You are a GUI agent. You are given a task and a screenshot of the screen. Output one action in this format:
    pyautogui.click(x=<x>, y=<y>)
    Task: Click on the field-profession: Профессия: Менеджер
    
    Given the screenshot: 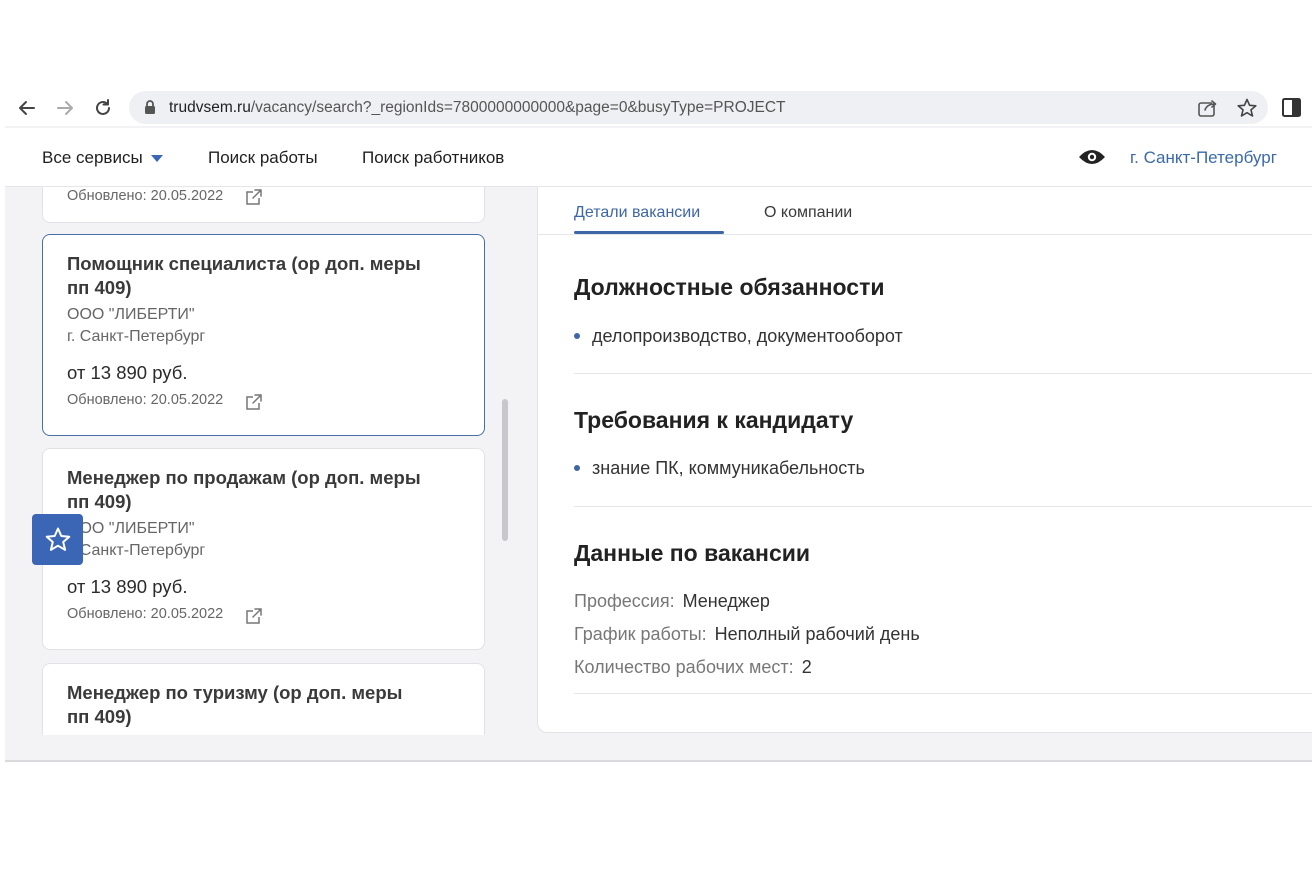 What is the action you would take?
    pyautogui.click(x=672, y=601)
    